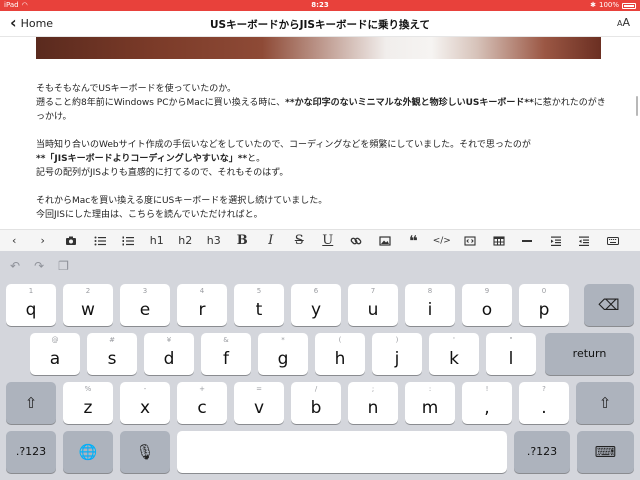 The image size is (640, 480). Describe the element at coordinates (511, 354) in the screenshot. I see `key-l: " l` at that location.